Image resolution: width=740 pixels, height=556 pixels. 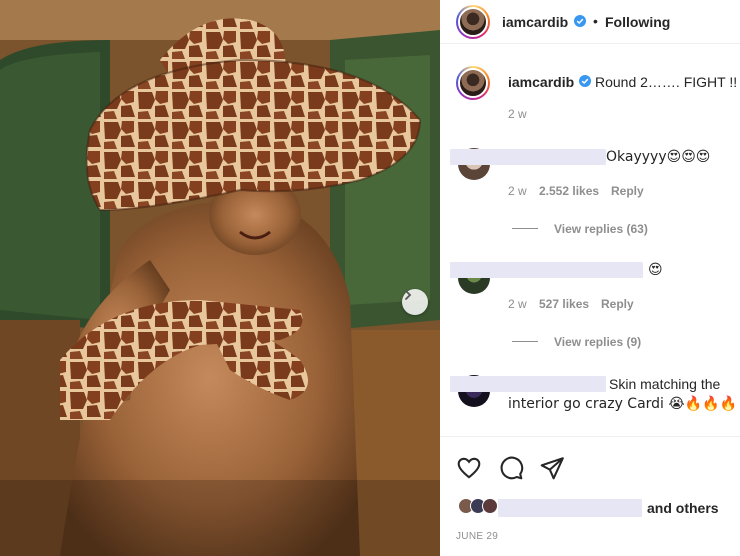 I want to click on redacted-liker-name, so click(x=570, y=508).